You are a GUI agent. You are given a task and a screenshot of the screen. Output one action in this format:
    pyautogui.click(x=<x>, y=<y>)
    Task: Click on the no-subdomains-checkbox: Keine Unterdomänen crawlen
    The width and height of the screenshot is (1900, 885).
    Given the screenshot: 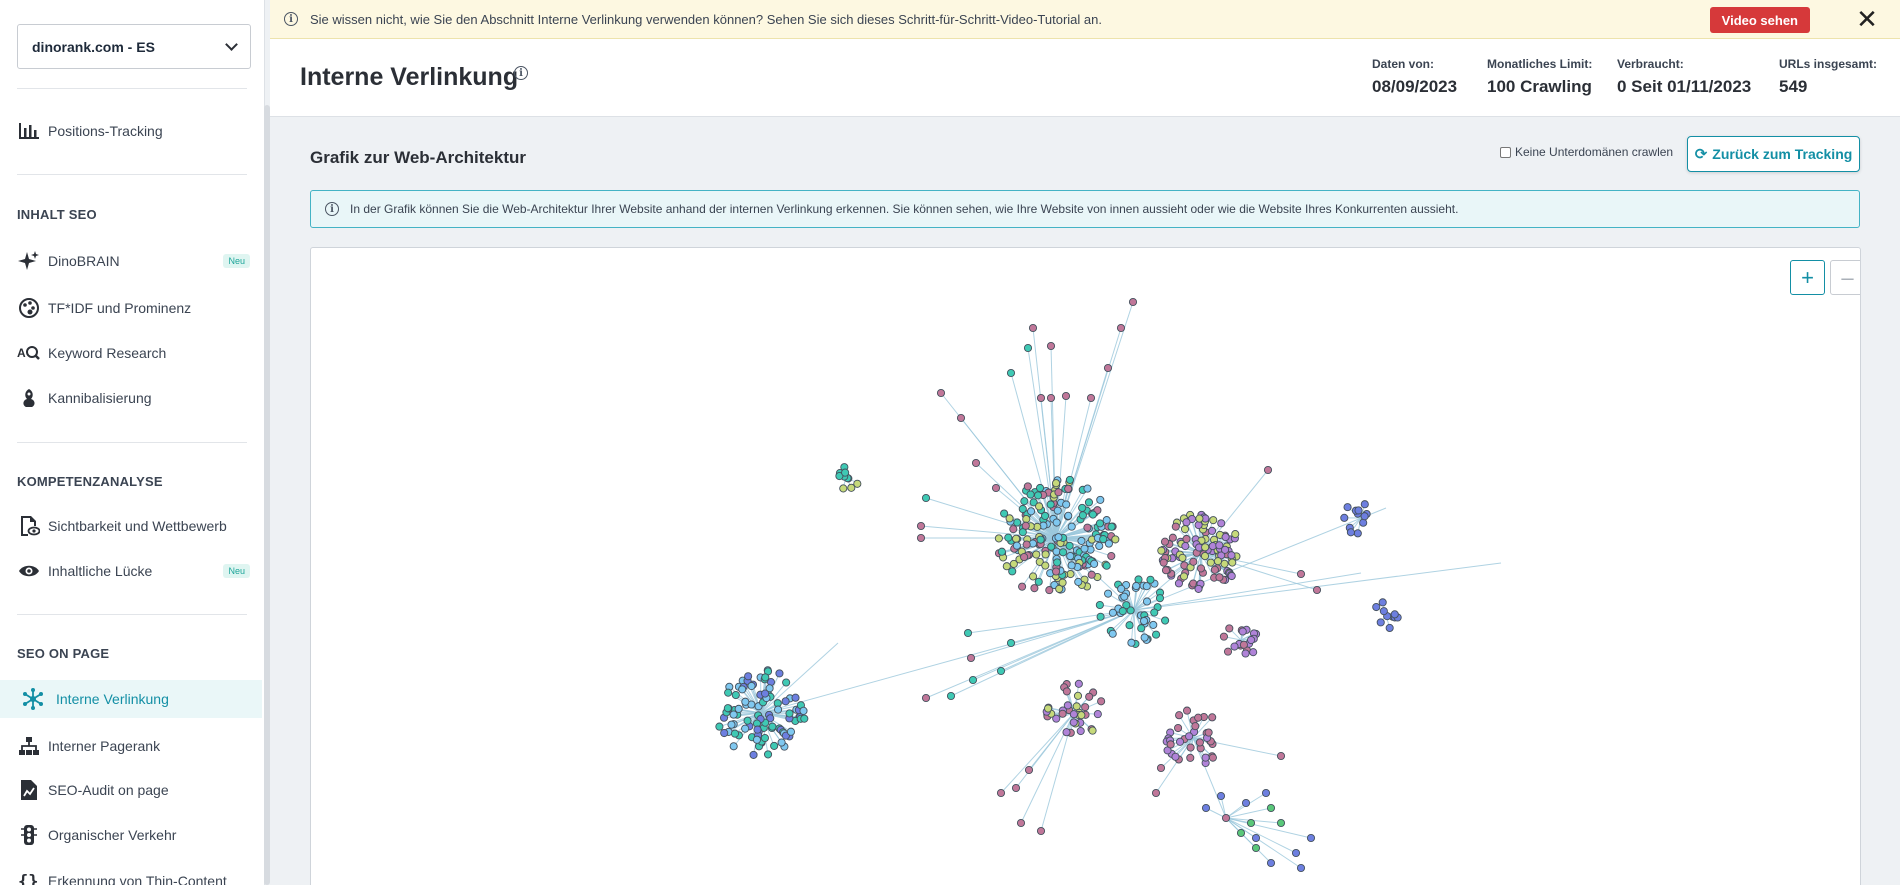 What is the action you would take?
    pyautogui.click(x=1586, y=152)
    